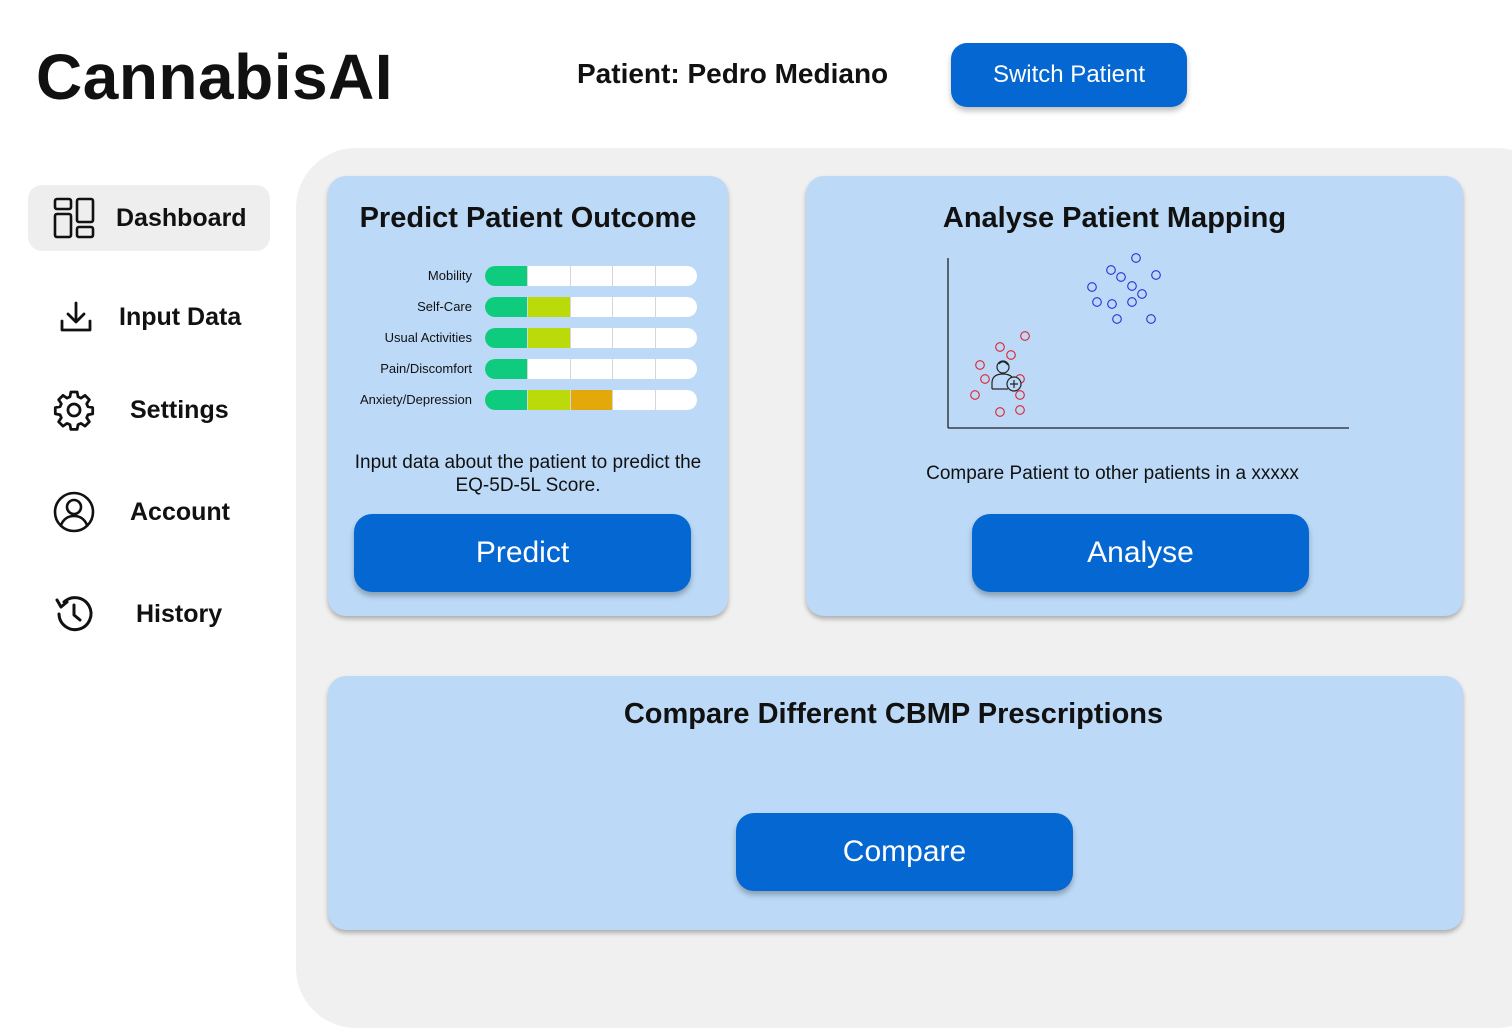 The image size is (1512, 1028). I want to click on sidebar-item-account: Account, so click(149, 512).